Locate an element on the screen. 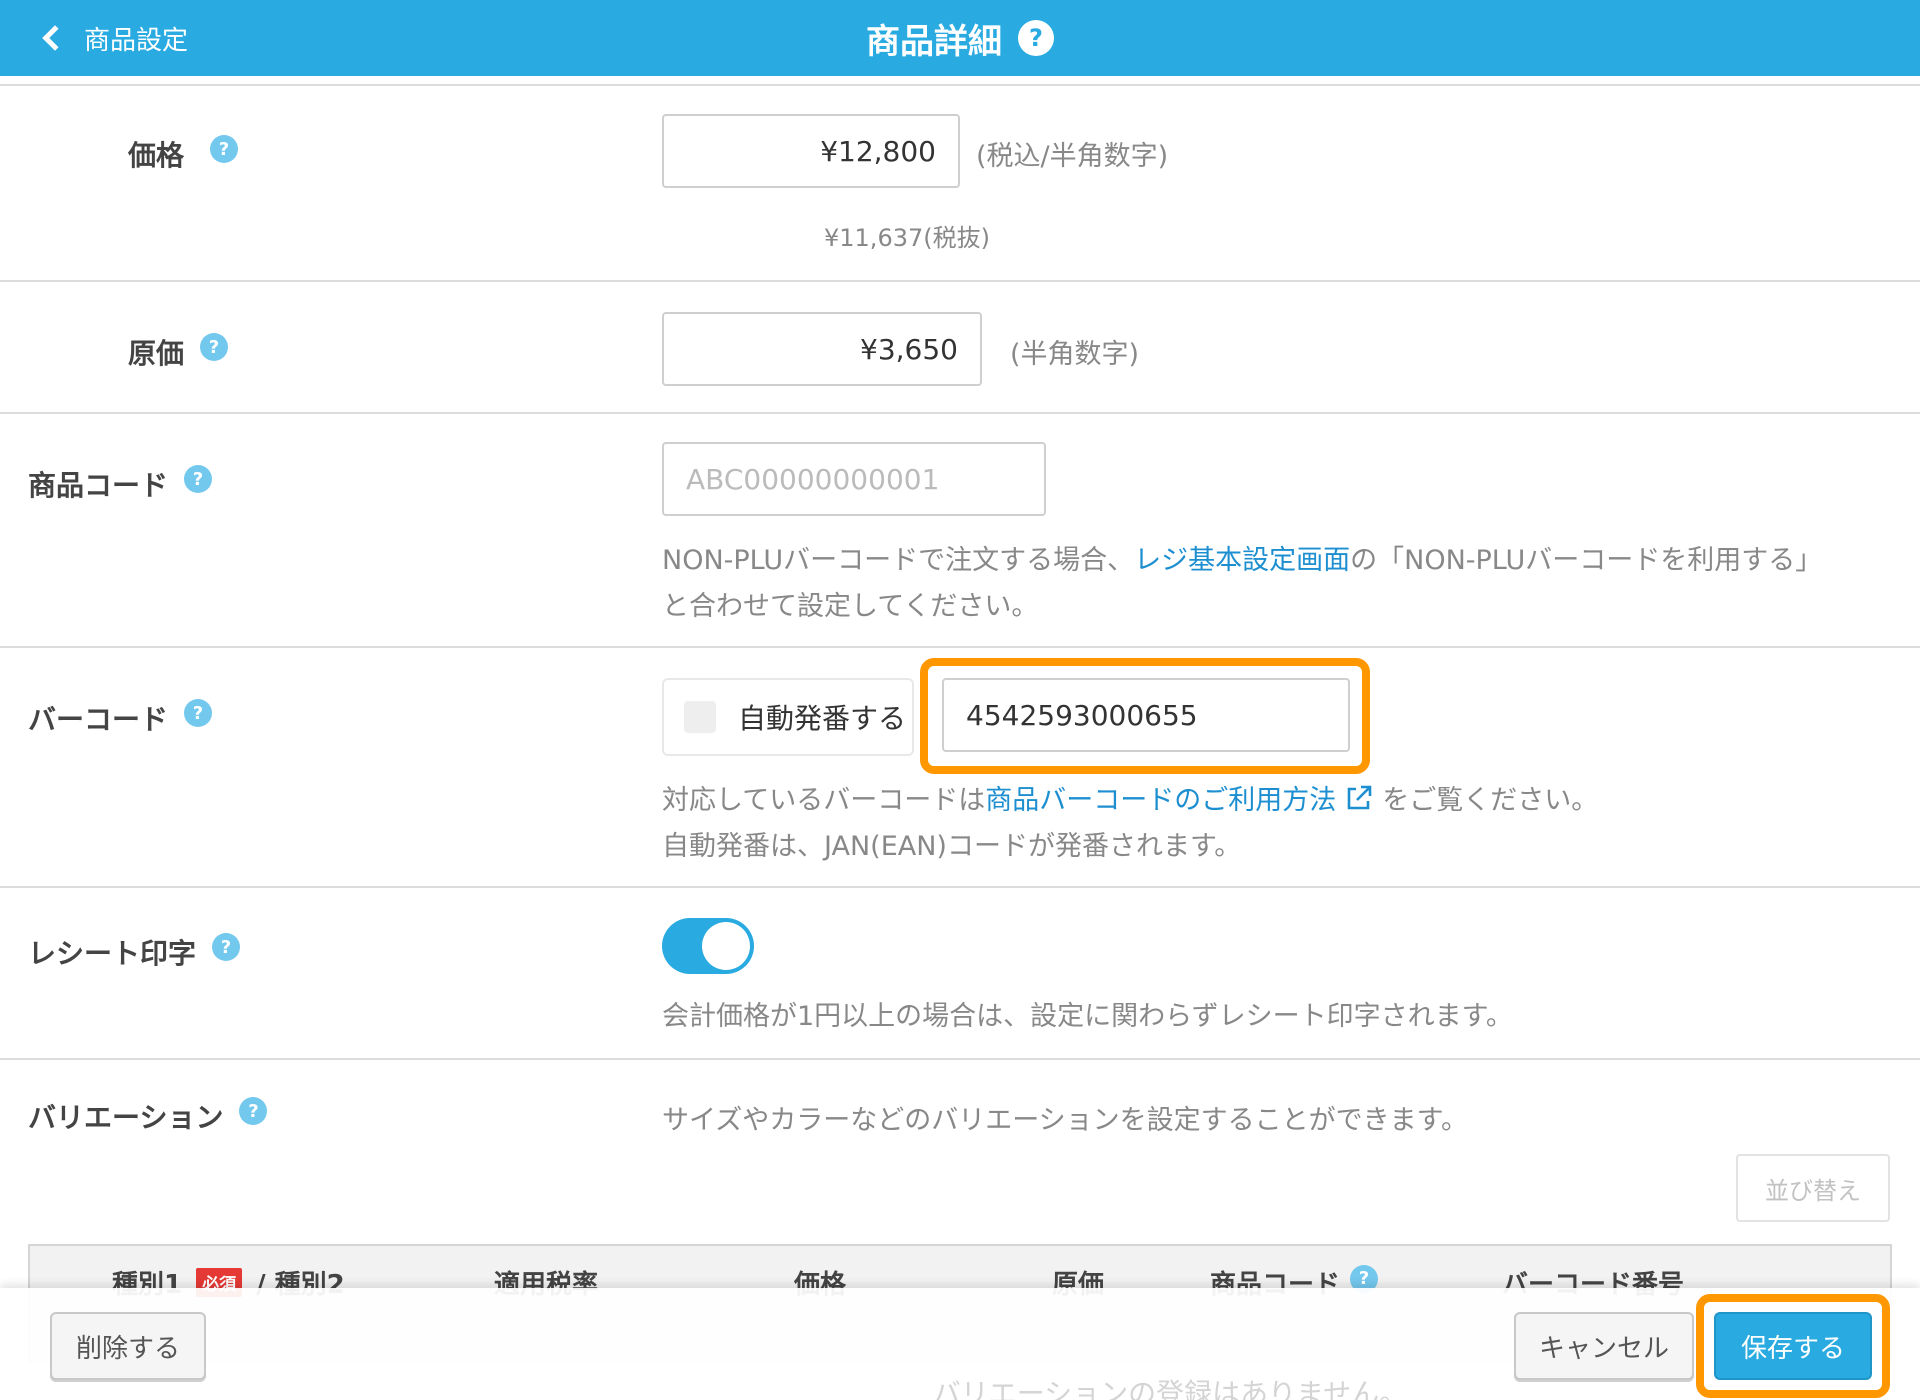 This screenshot has height=1400, width=1920. product-code-help-icon: ? is located at coordinates (198, 479).